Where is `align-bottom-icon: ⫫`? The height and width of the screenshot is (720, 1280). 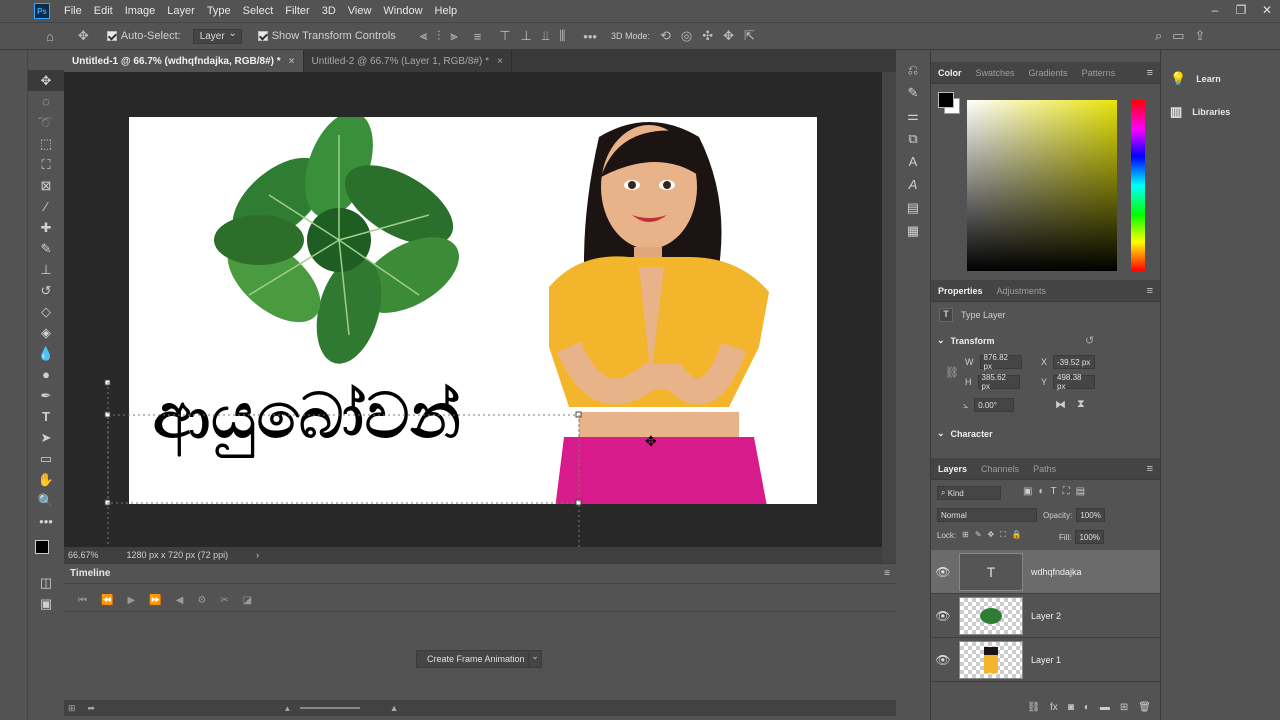 align-bottom-icon: ⫫ is located at coordinates (545, 36).